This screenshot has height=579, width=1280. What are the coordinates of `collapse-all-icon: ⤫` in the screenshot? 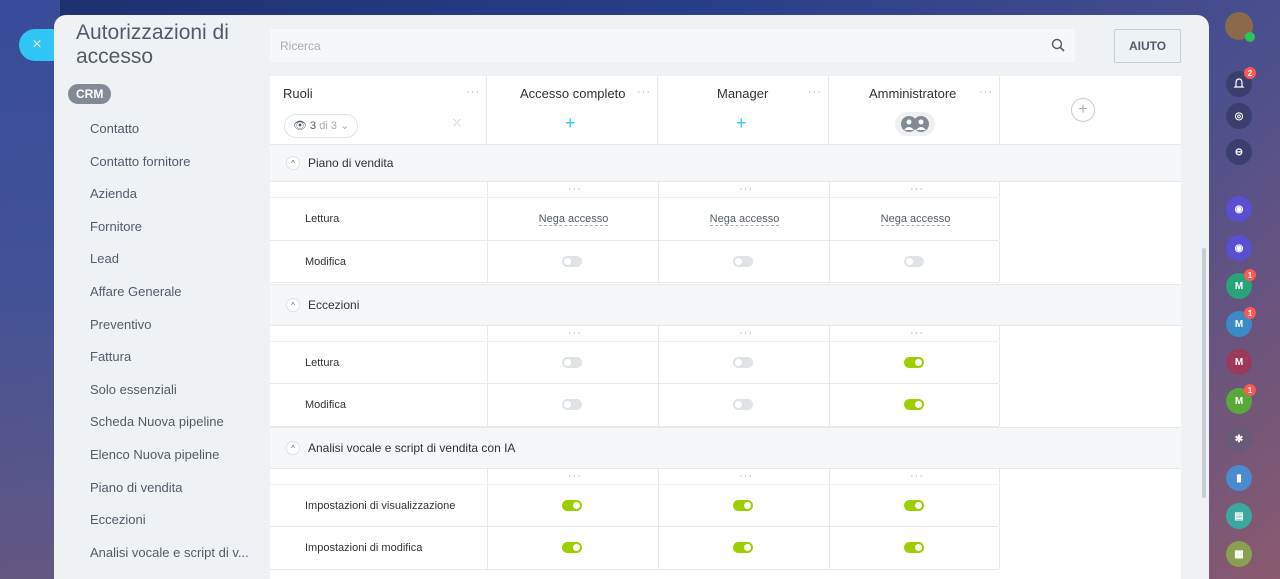 It's located at (457, 123).